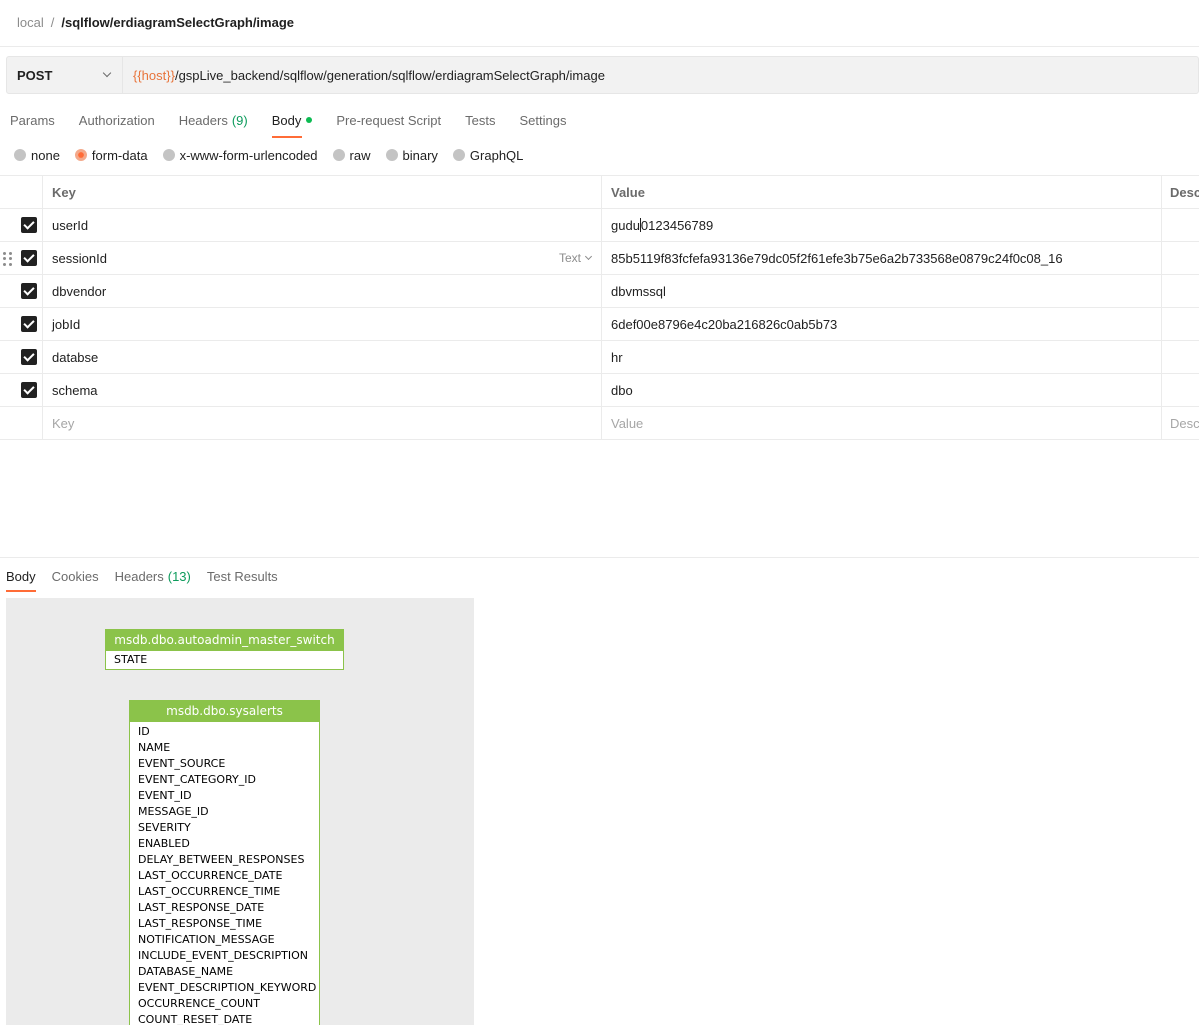 This screenshot has height=1025, width=1199. What do you see at coordinates (177, 22) in the screenshot?
I see `request-name: /sqlflow/erdiagramSelectGraph/image` at bounding box center [177, 22].